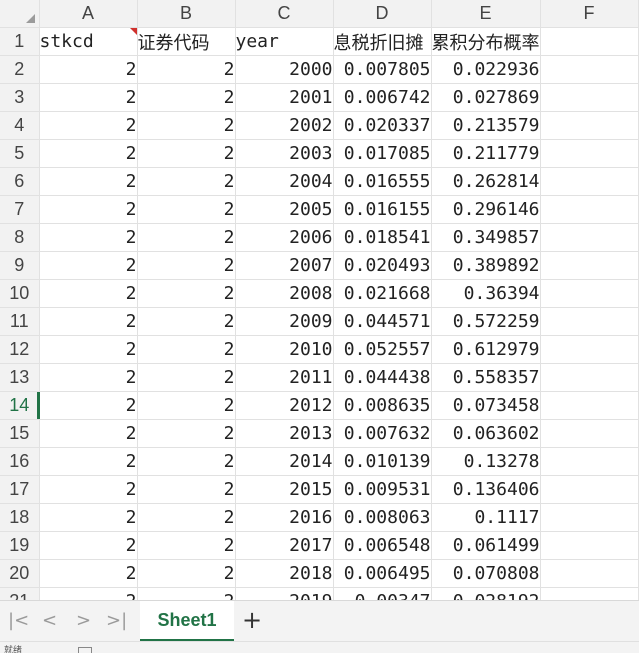 This screenshot has height=653, width=639. Describe the element at coordinates (284, 321) in the screenshot. I see `cell-c: 2009` at that location.